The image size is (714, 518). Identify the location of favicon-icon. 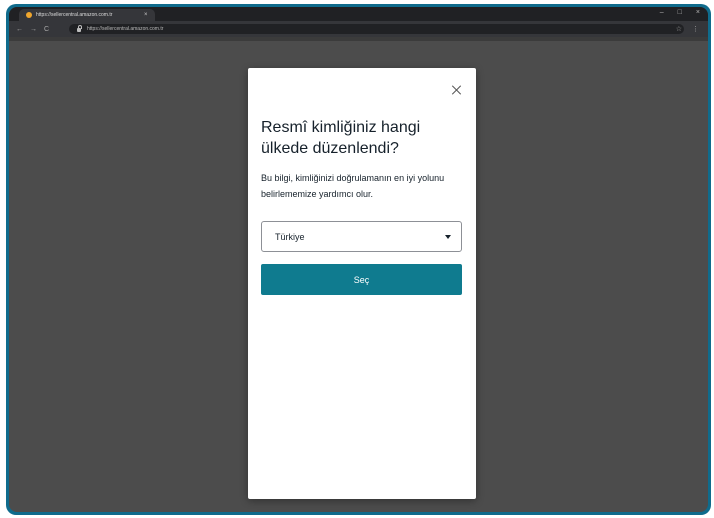
(29, 15).